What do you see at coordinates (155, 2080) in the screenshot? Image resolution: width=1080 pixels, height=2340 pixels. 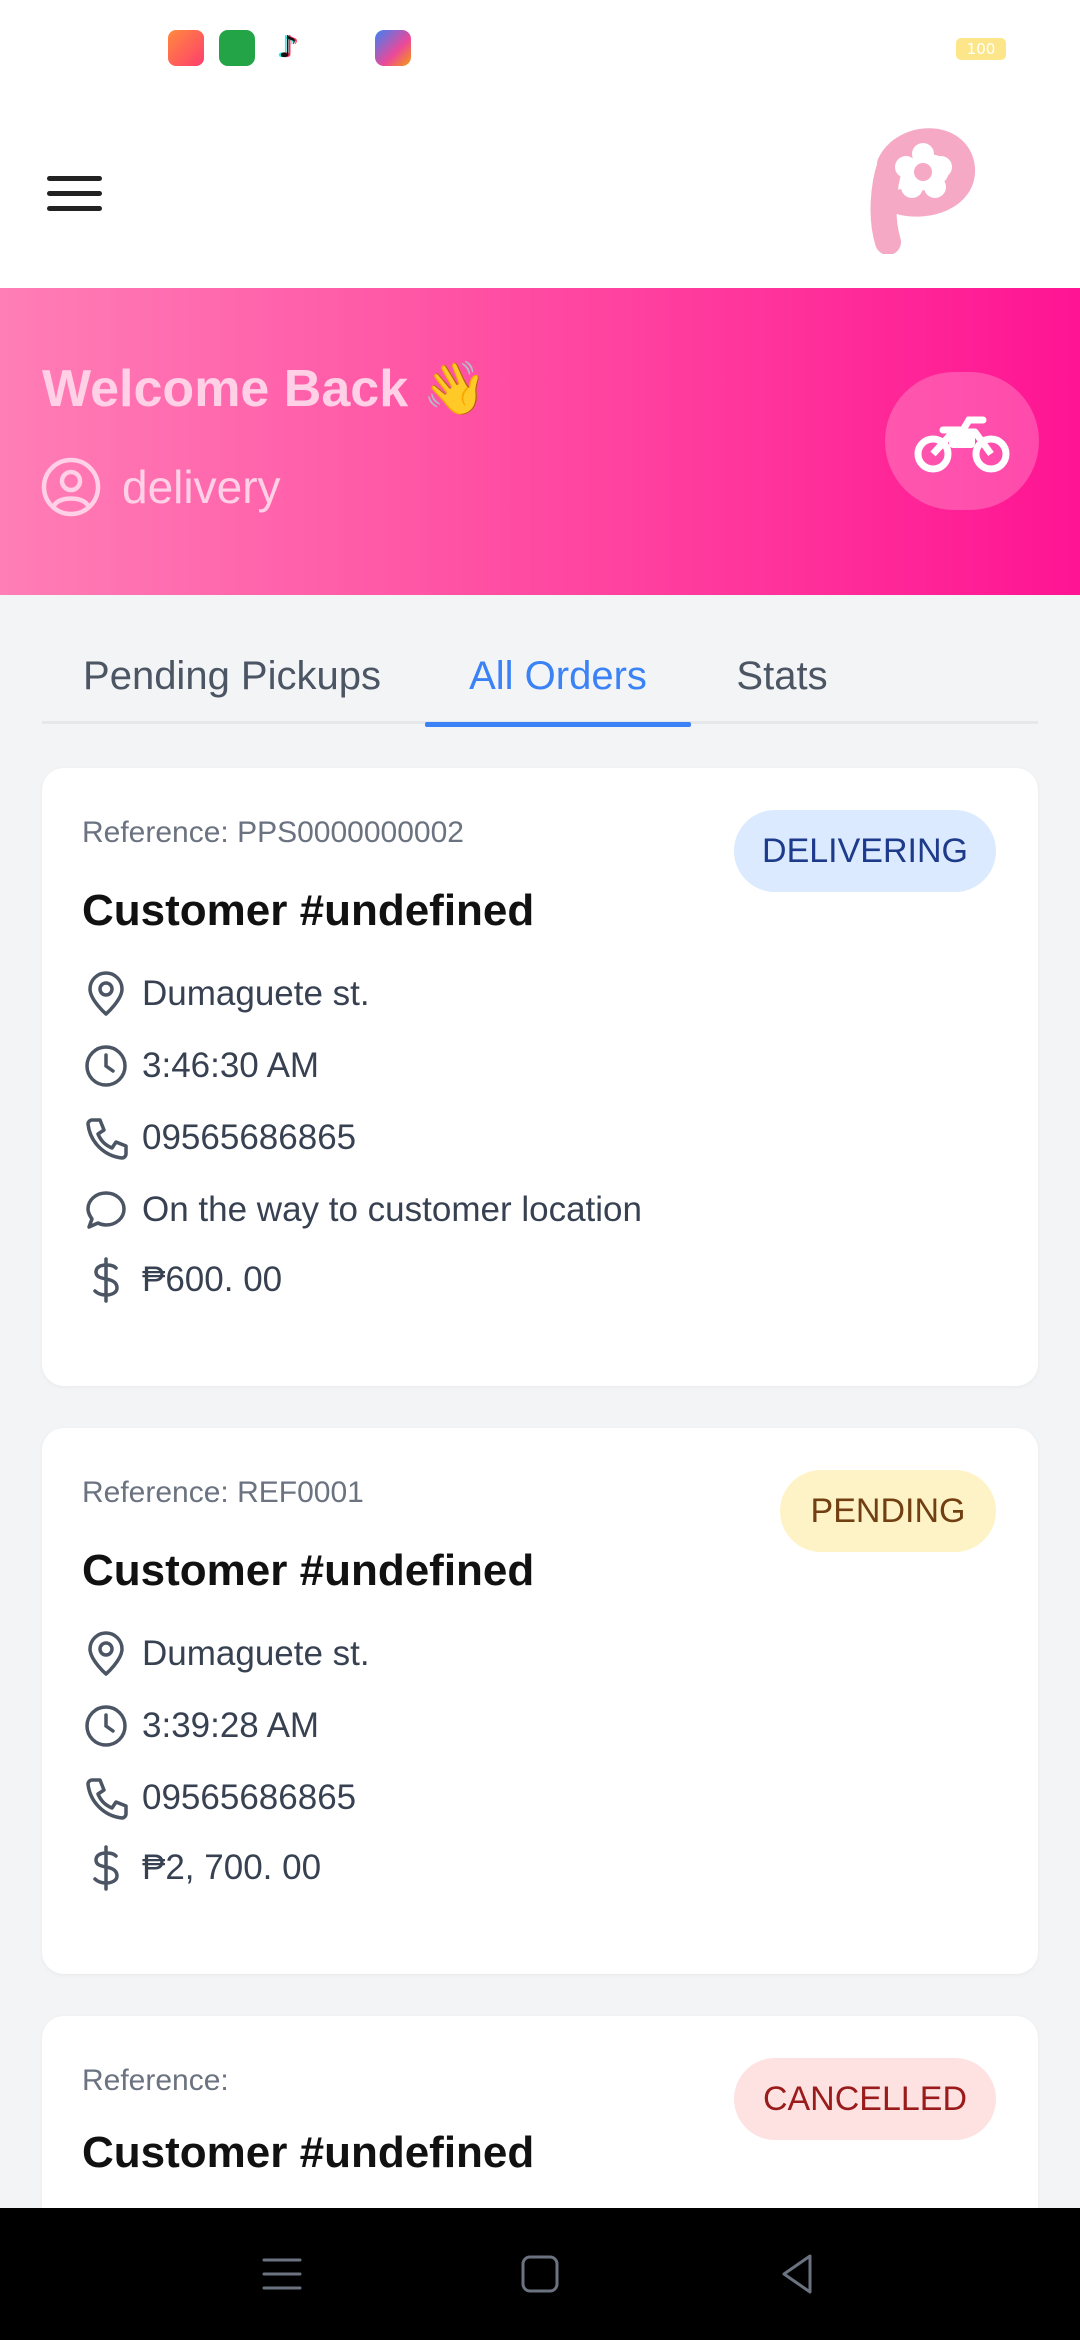 I see `order-reference: Reference:` at bounding box center [155, 2080].